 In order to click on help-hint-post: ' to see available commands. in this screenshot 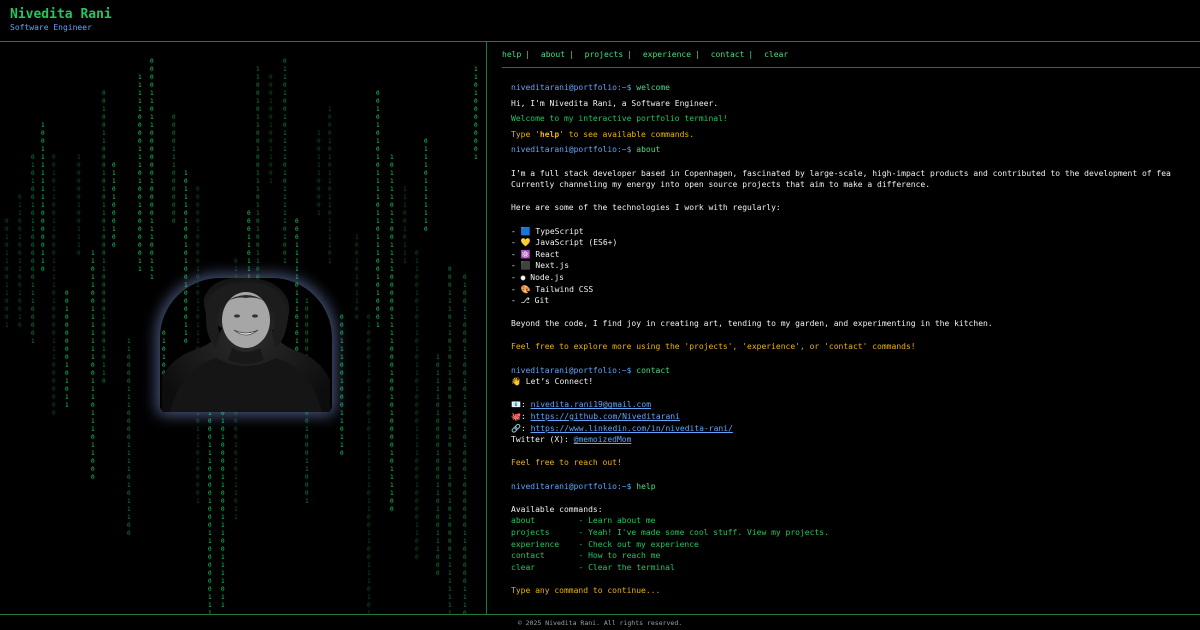, I will do `click(627, 134)`.